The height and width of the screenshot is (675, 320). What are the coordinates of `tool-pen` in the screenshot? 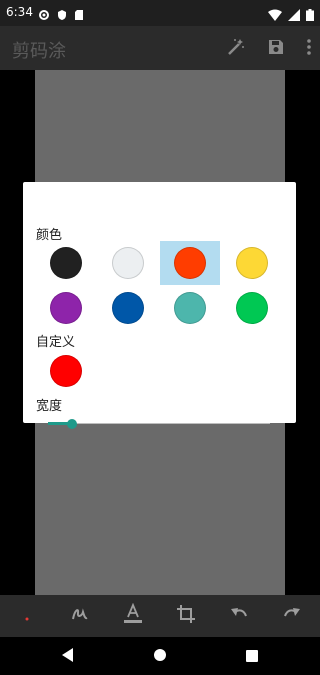 It's located at (79, 616).